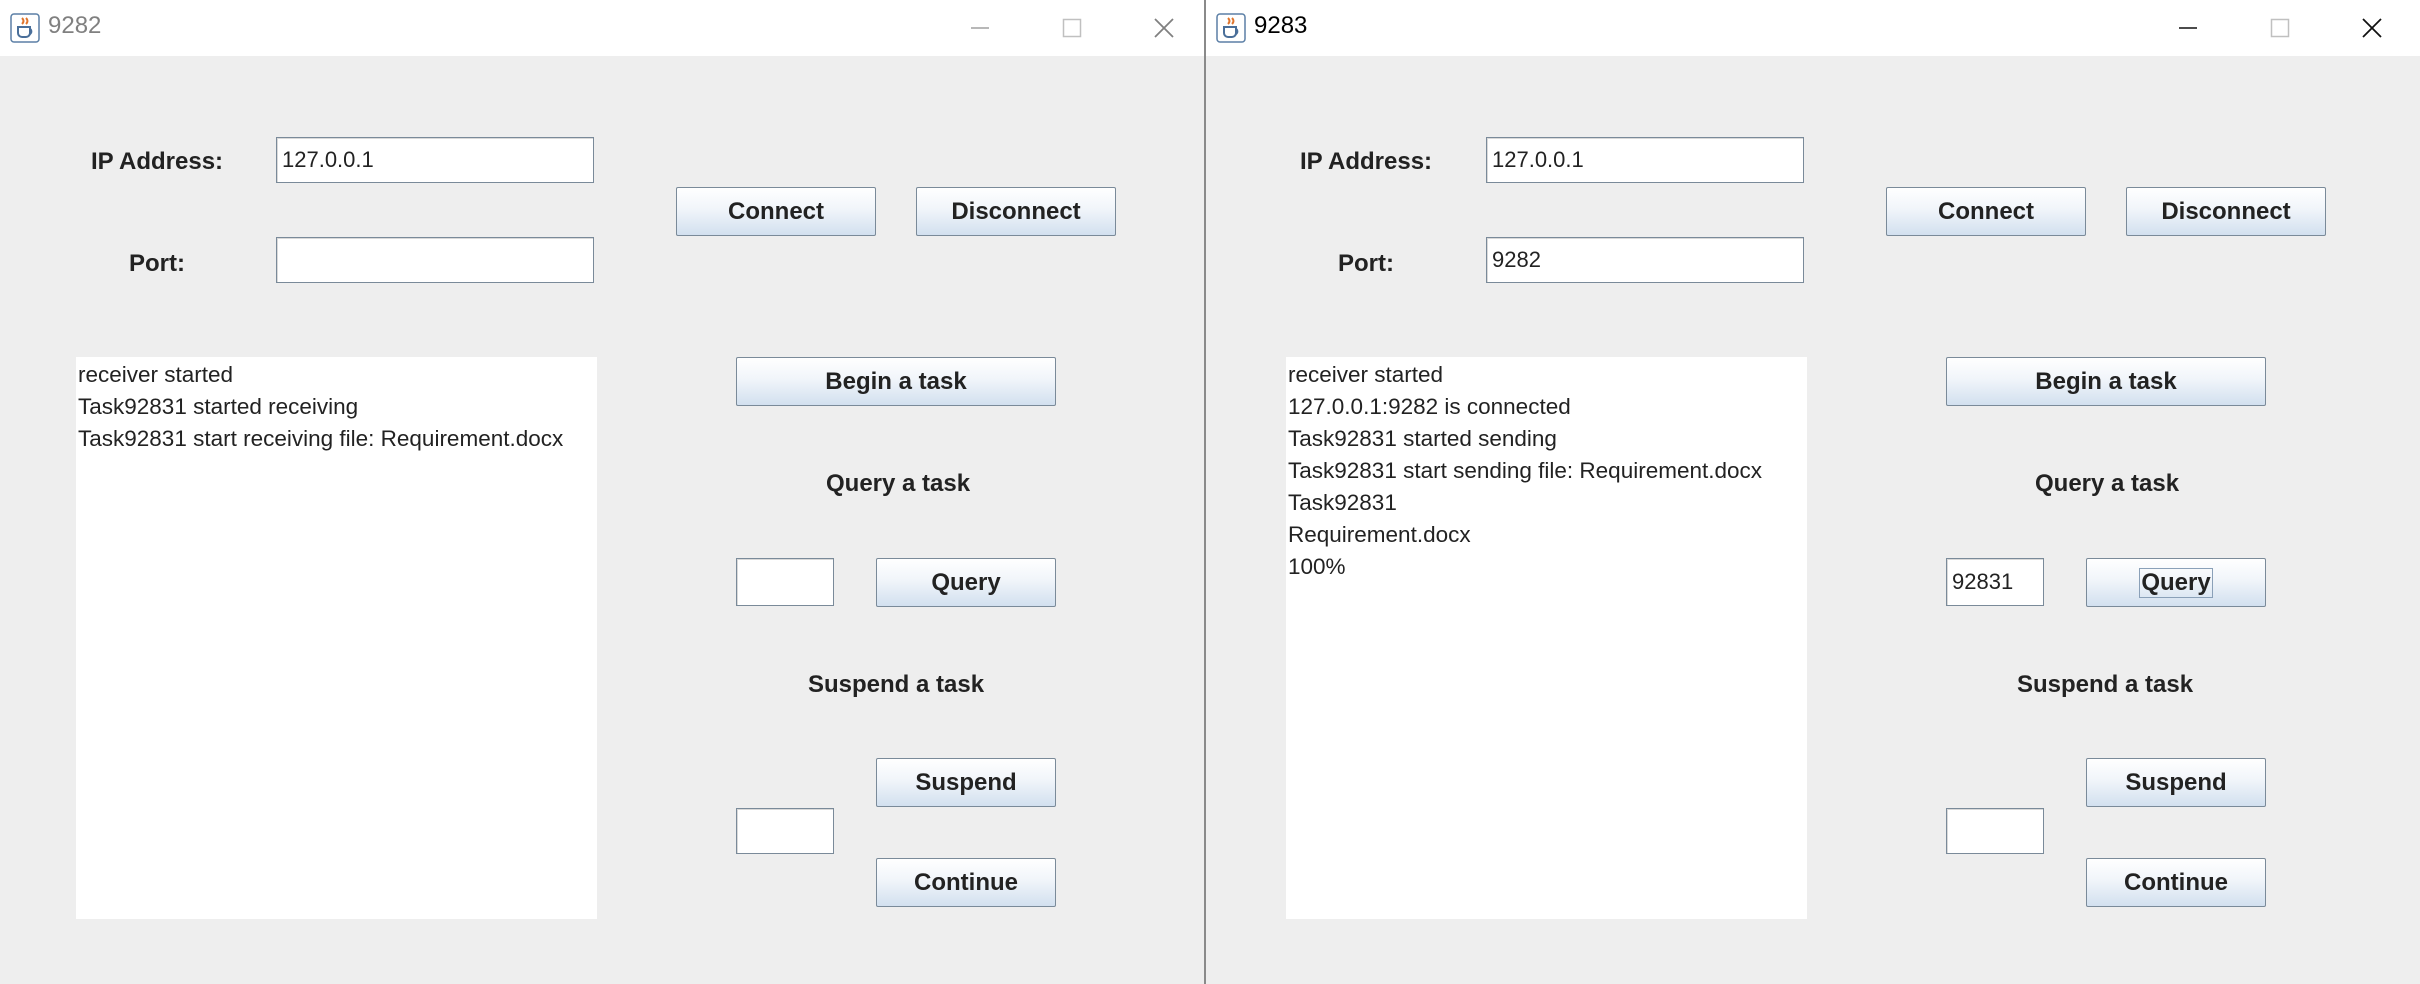  Describe the element at coordinates (1317, 566) in the screenshot. I see `log-line: 100%` at that location.